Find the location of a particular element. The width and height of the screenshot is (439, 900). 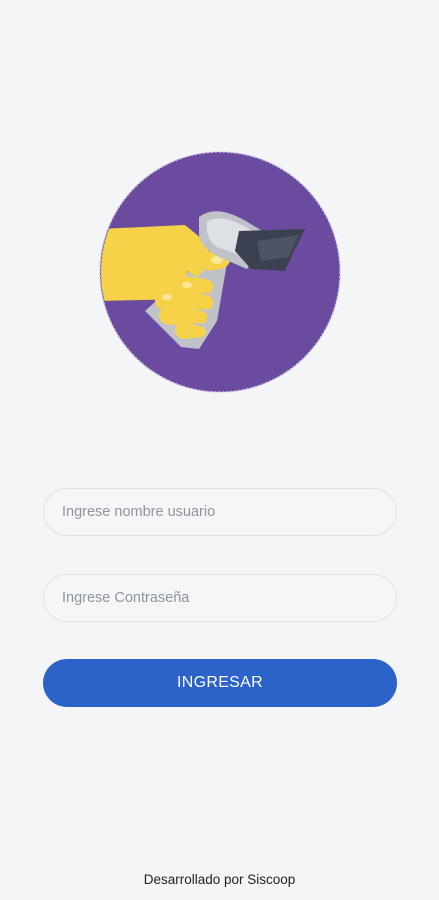

password-input is located at coordinates (220, 598).